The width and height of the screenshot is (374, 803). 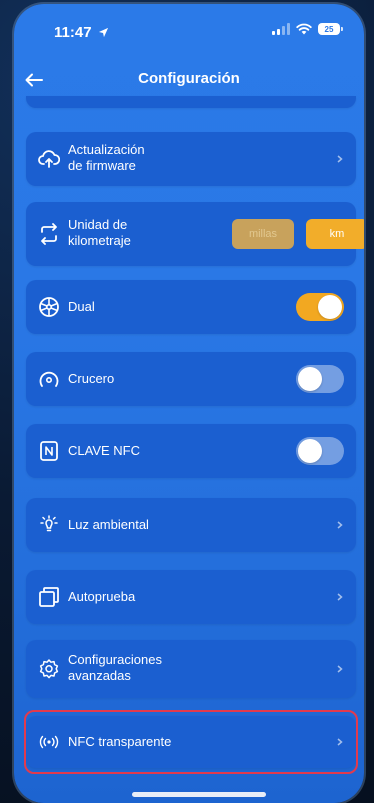 I want to click on status-time: 11:47, so click(x=81, y=32).